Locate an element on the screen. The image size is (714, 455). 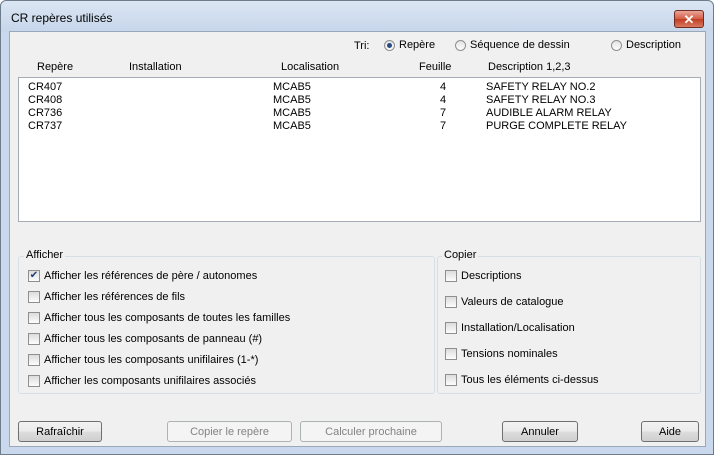
column-header-description: Description 1,2,3 is located at coordinates (529, 67).